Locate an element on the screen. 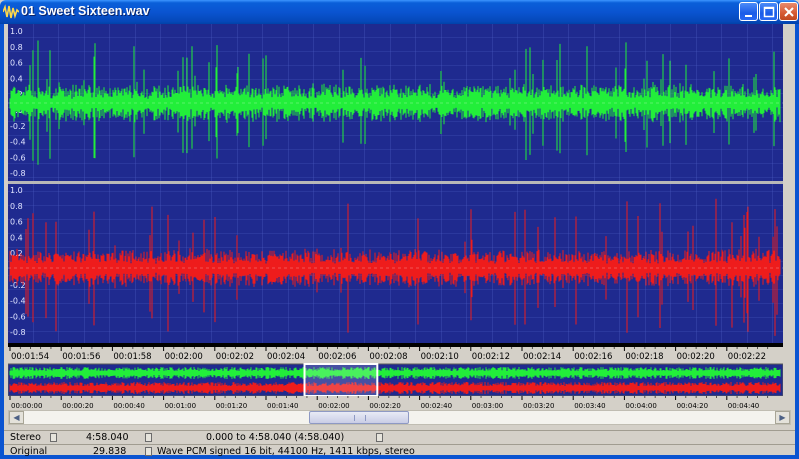 Image resolution: width=799 pixels, height=459 pixels. amplitude-label: -0.2 is located at coordinates (18, 126).